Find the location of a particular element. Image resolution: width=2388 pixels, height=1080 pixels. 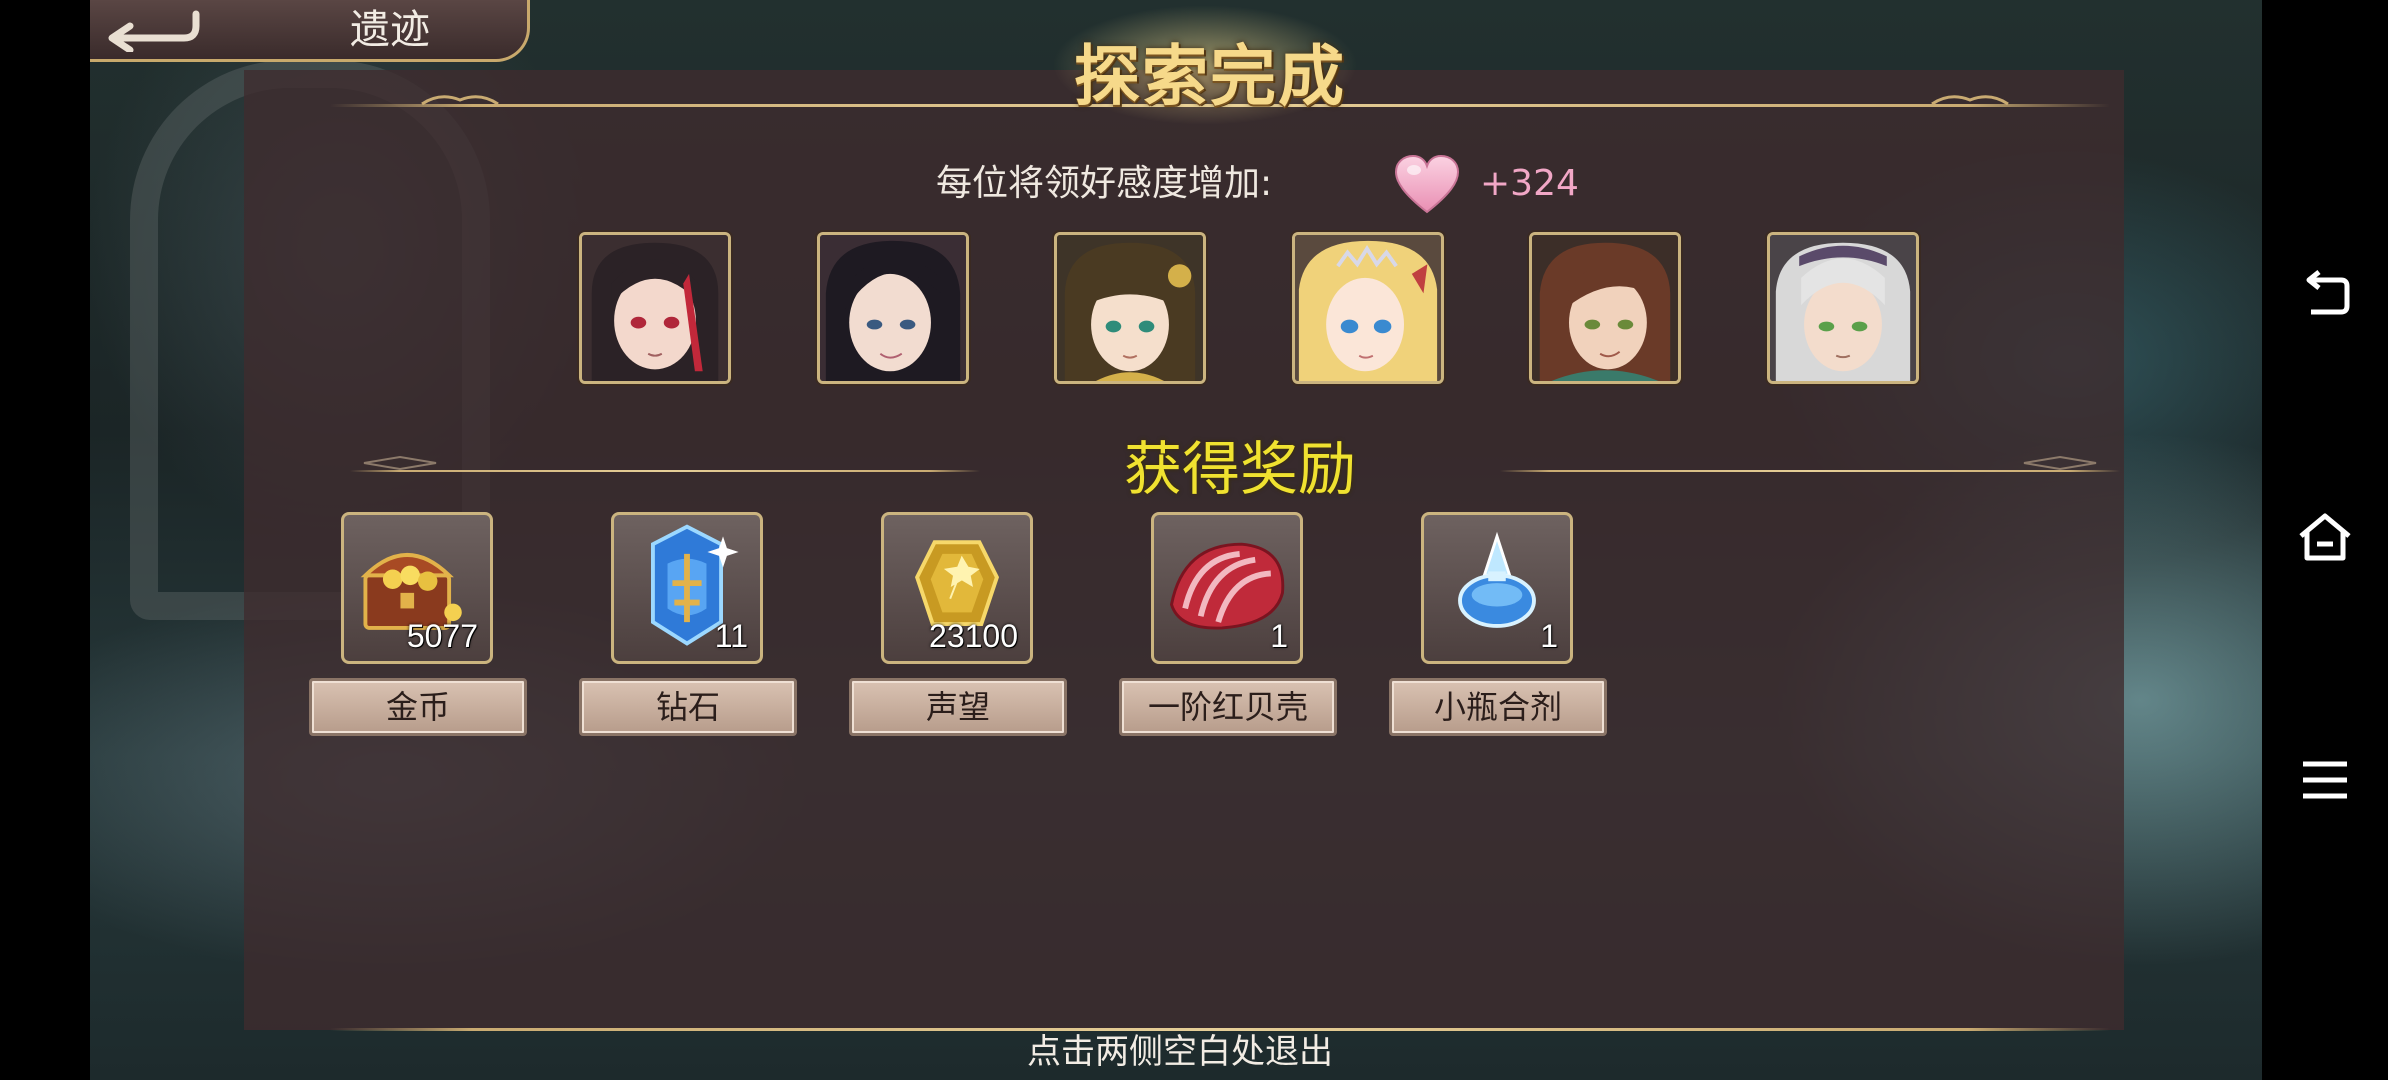

nav-home-icon is located at coordinates (2325, 538).